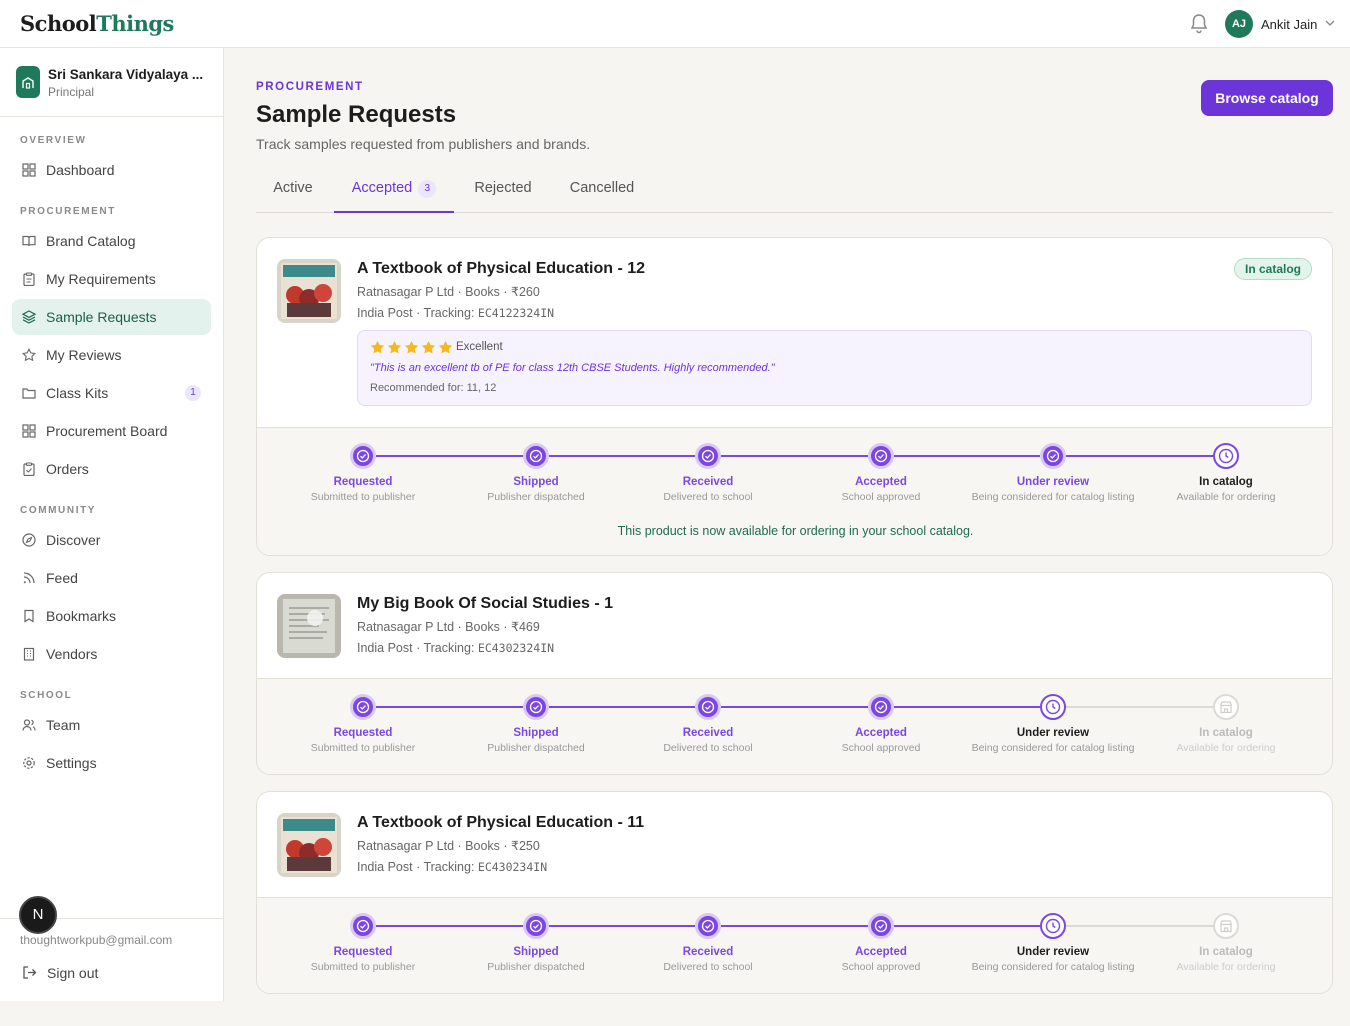 The width and height of the screenshot is (1350, 1026). Describe the element at coordinates (503, 188) in the screenshot. I see `tab-label: Rejected` at that location.